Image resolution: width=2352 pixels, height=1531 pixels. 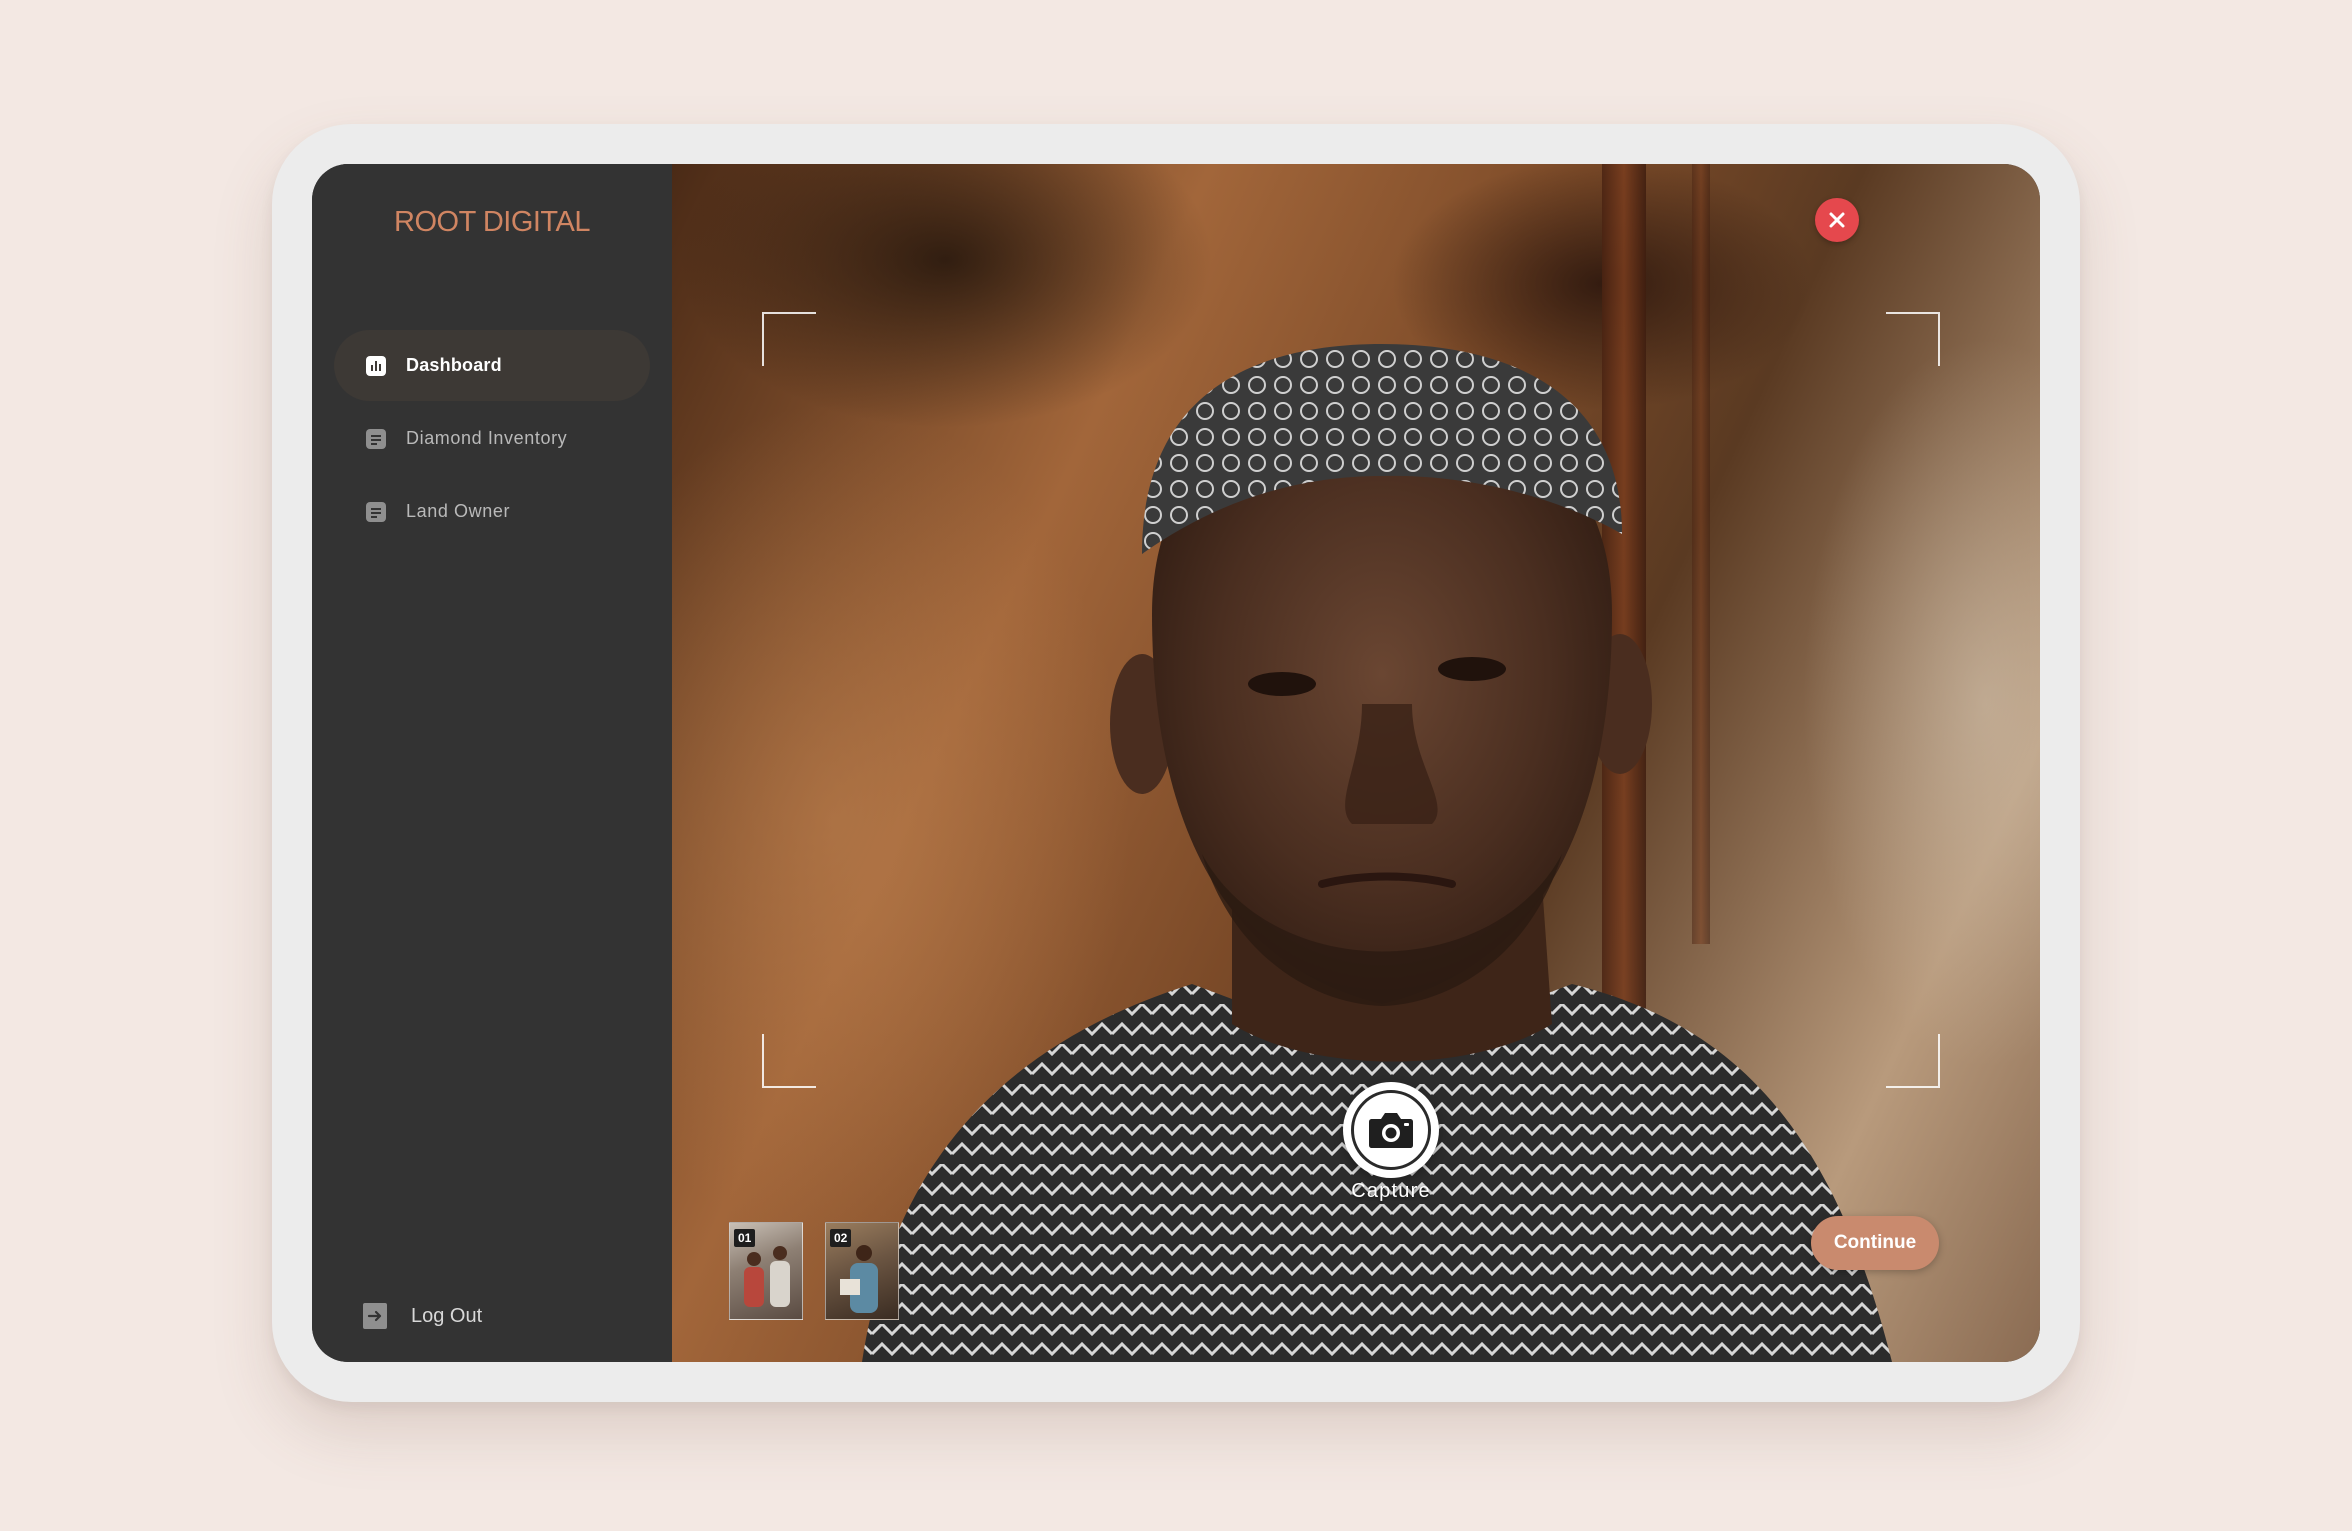 I want to click on close-button, so click(x=1837, y=220).